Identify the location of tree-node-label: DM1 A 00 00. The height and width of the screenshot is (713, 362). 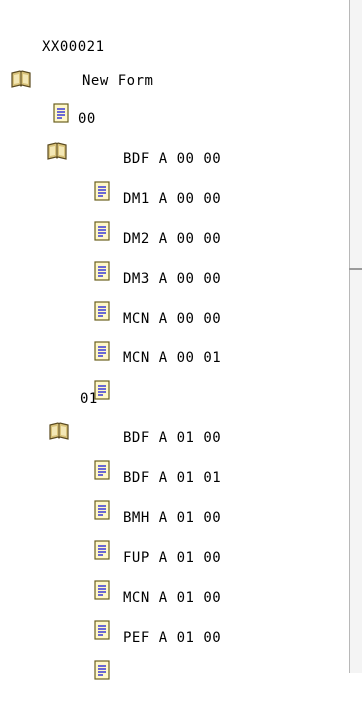
(172, 199).